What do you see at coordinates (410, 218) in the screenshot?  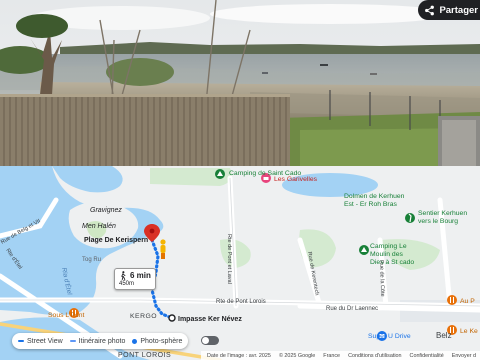 I see `hiking-marker-icon` at bounding box center [410, 218].